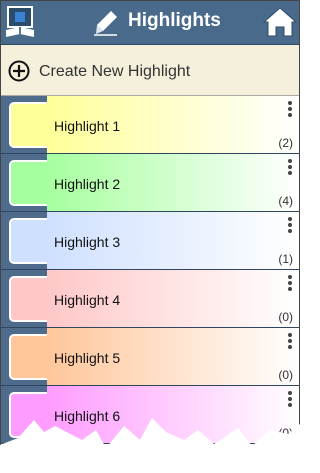 Image resolution: width=320 pixels, height=473 pixels. What do you see at coordinates (285, 259) in the screenshot?
I see `highlight-count: (1)` at bounding box center [285, 259].